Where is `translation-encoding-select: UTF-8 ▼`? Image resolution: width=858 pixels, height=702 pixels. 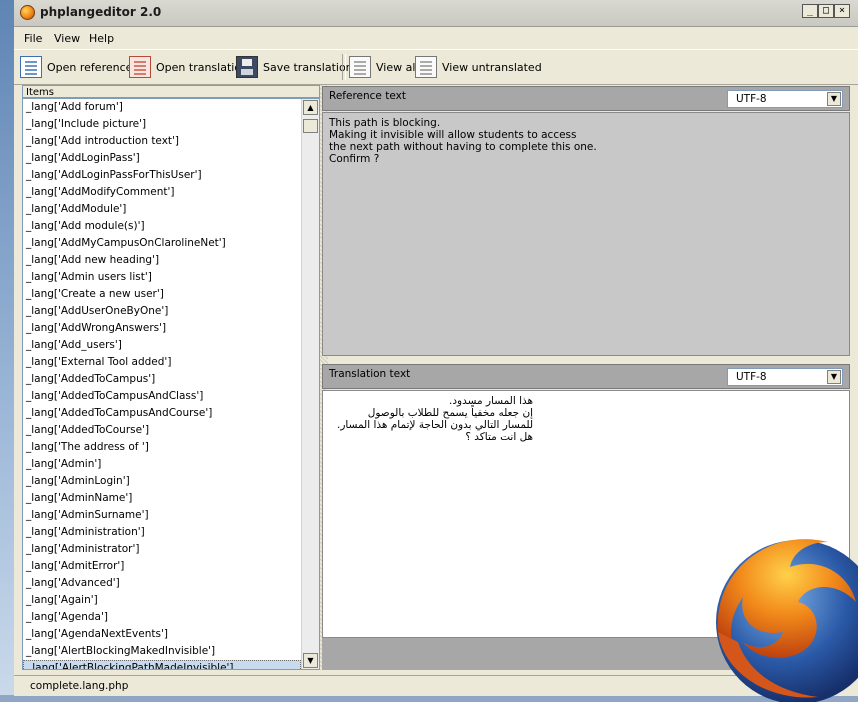 translation-encoding-select: UTF-8 ▼ is located at coordinates (785, 377).